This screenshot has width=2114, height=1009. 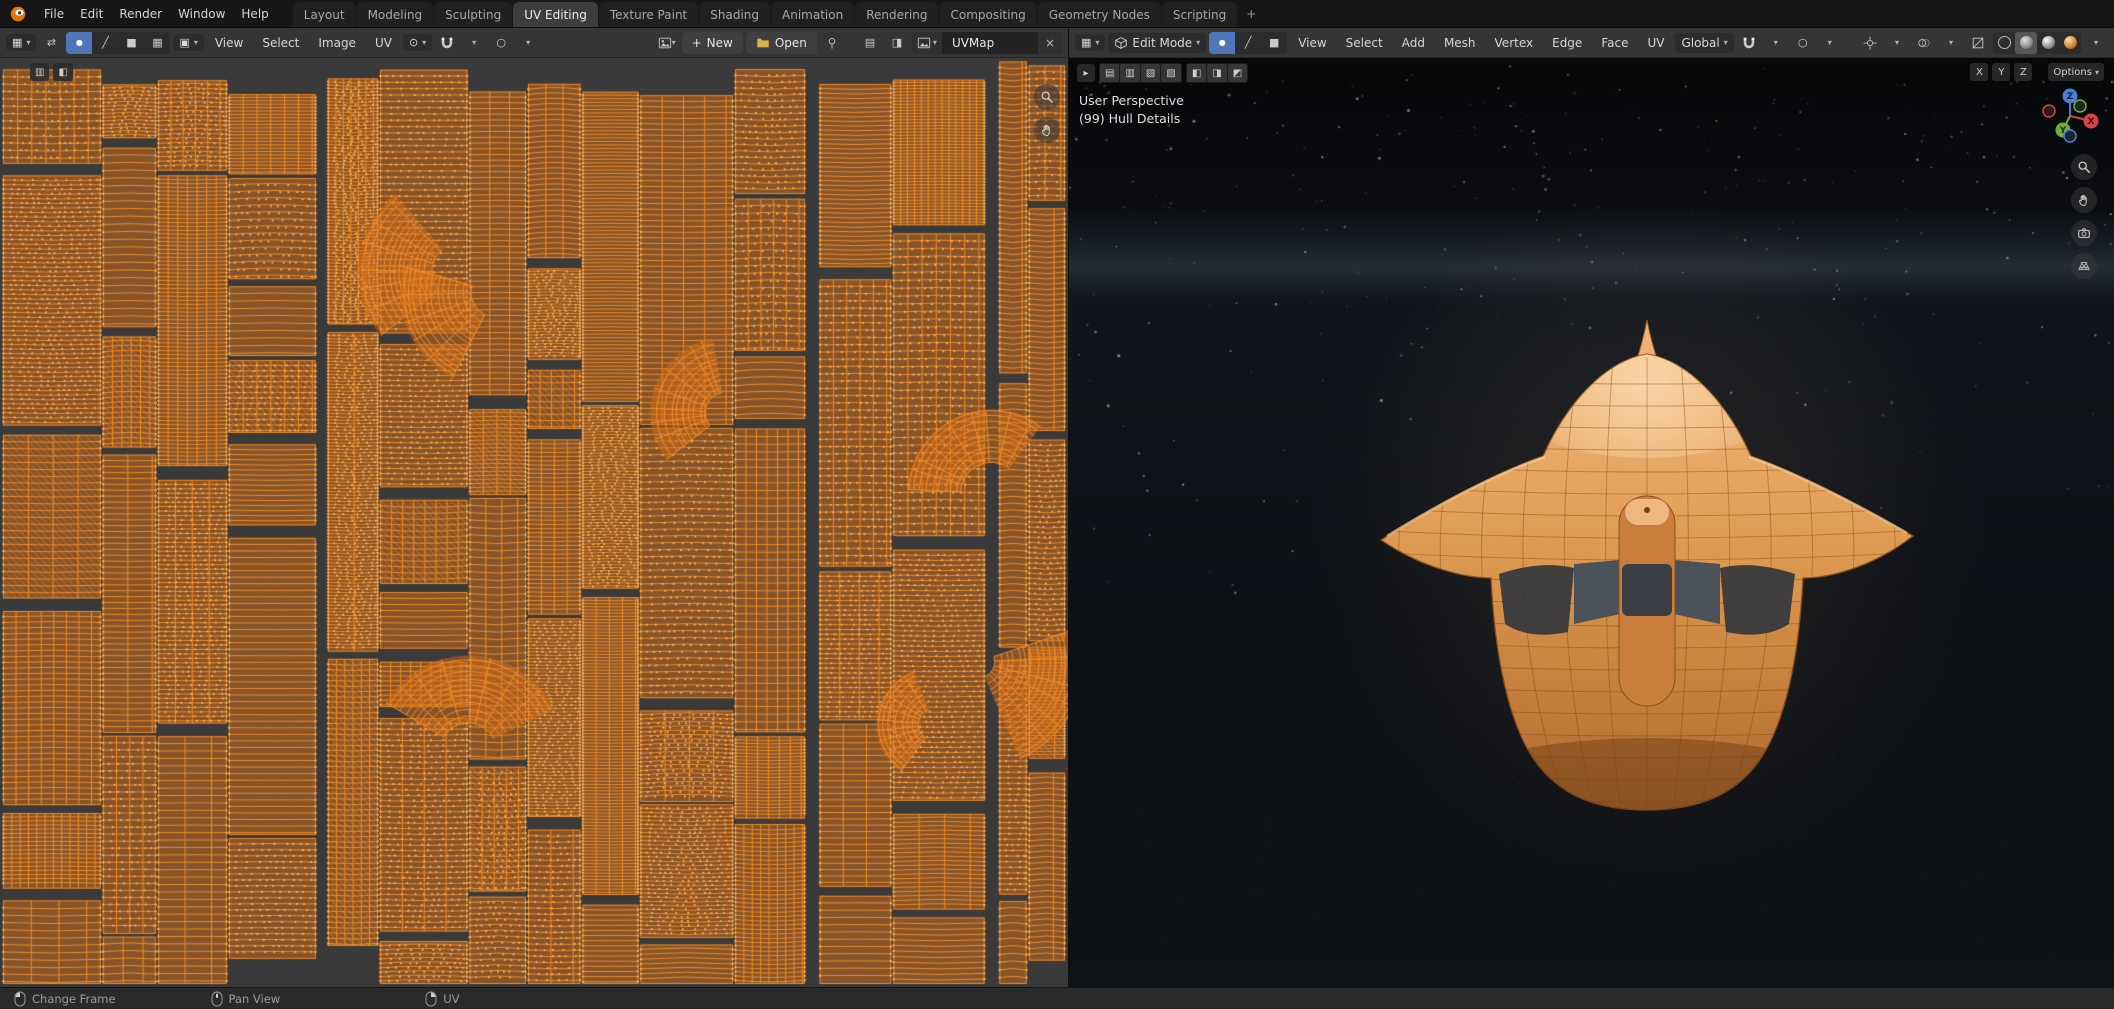 What do you see at coordinates (1614, 43) in the screenshot?
I see `vp-menu-face: Face` at bounding box center [1614, 43].